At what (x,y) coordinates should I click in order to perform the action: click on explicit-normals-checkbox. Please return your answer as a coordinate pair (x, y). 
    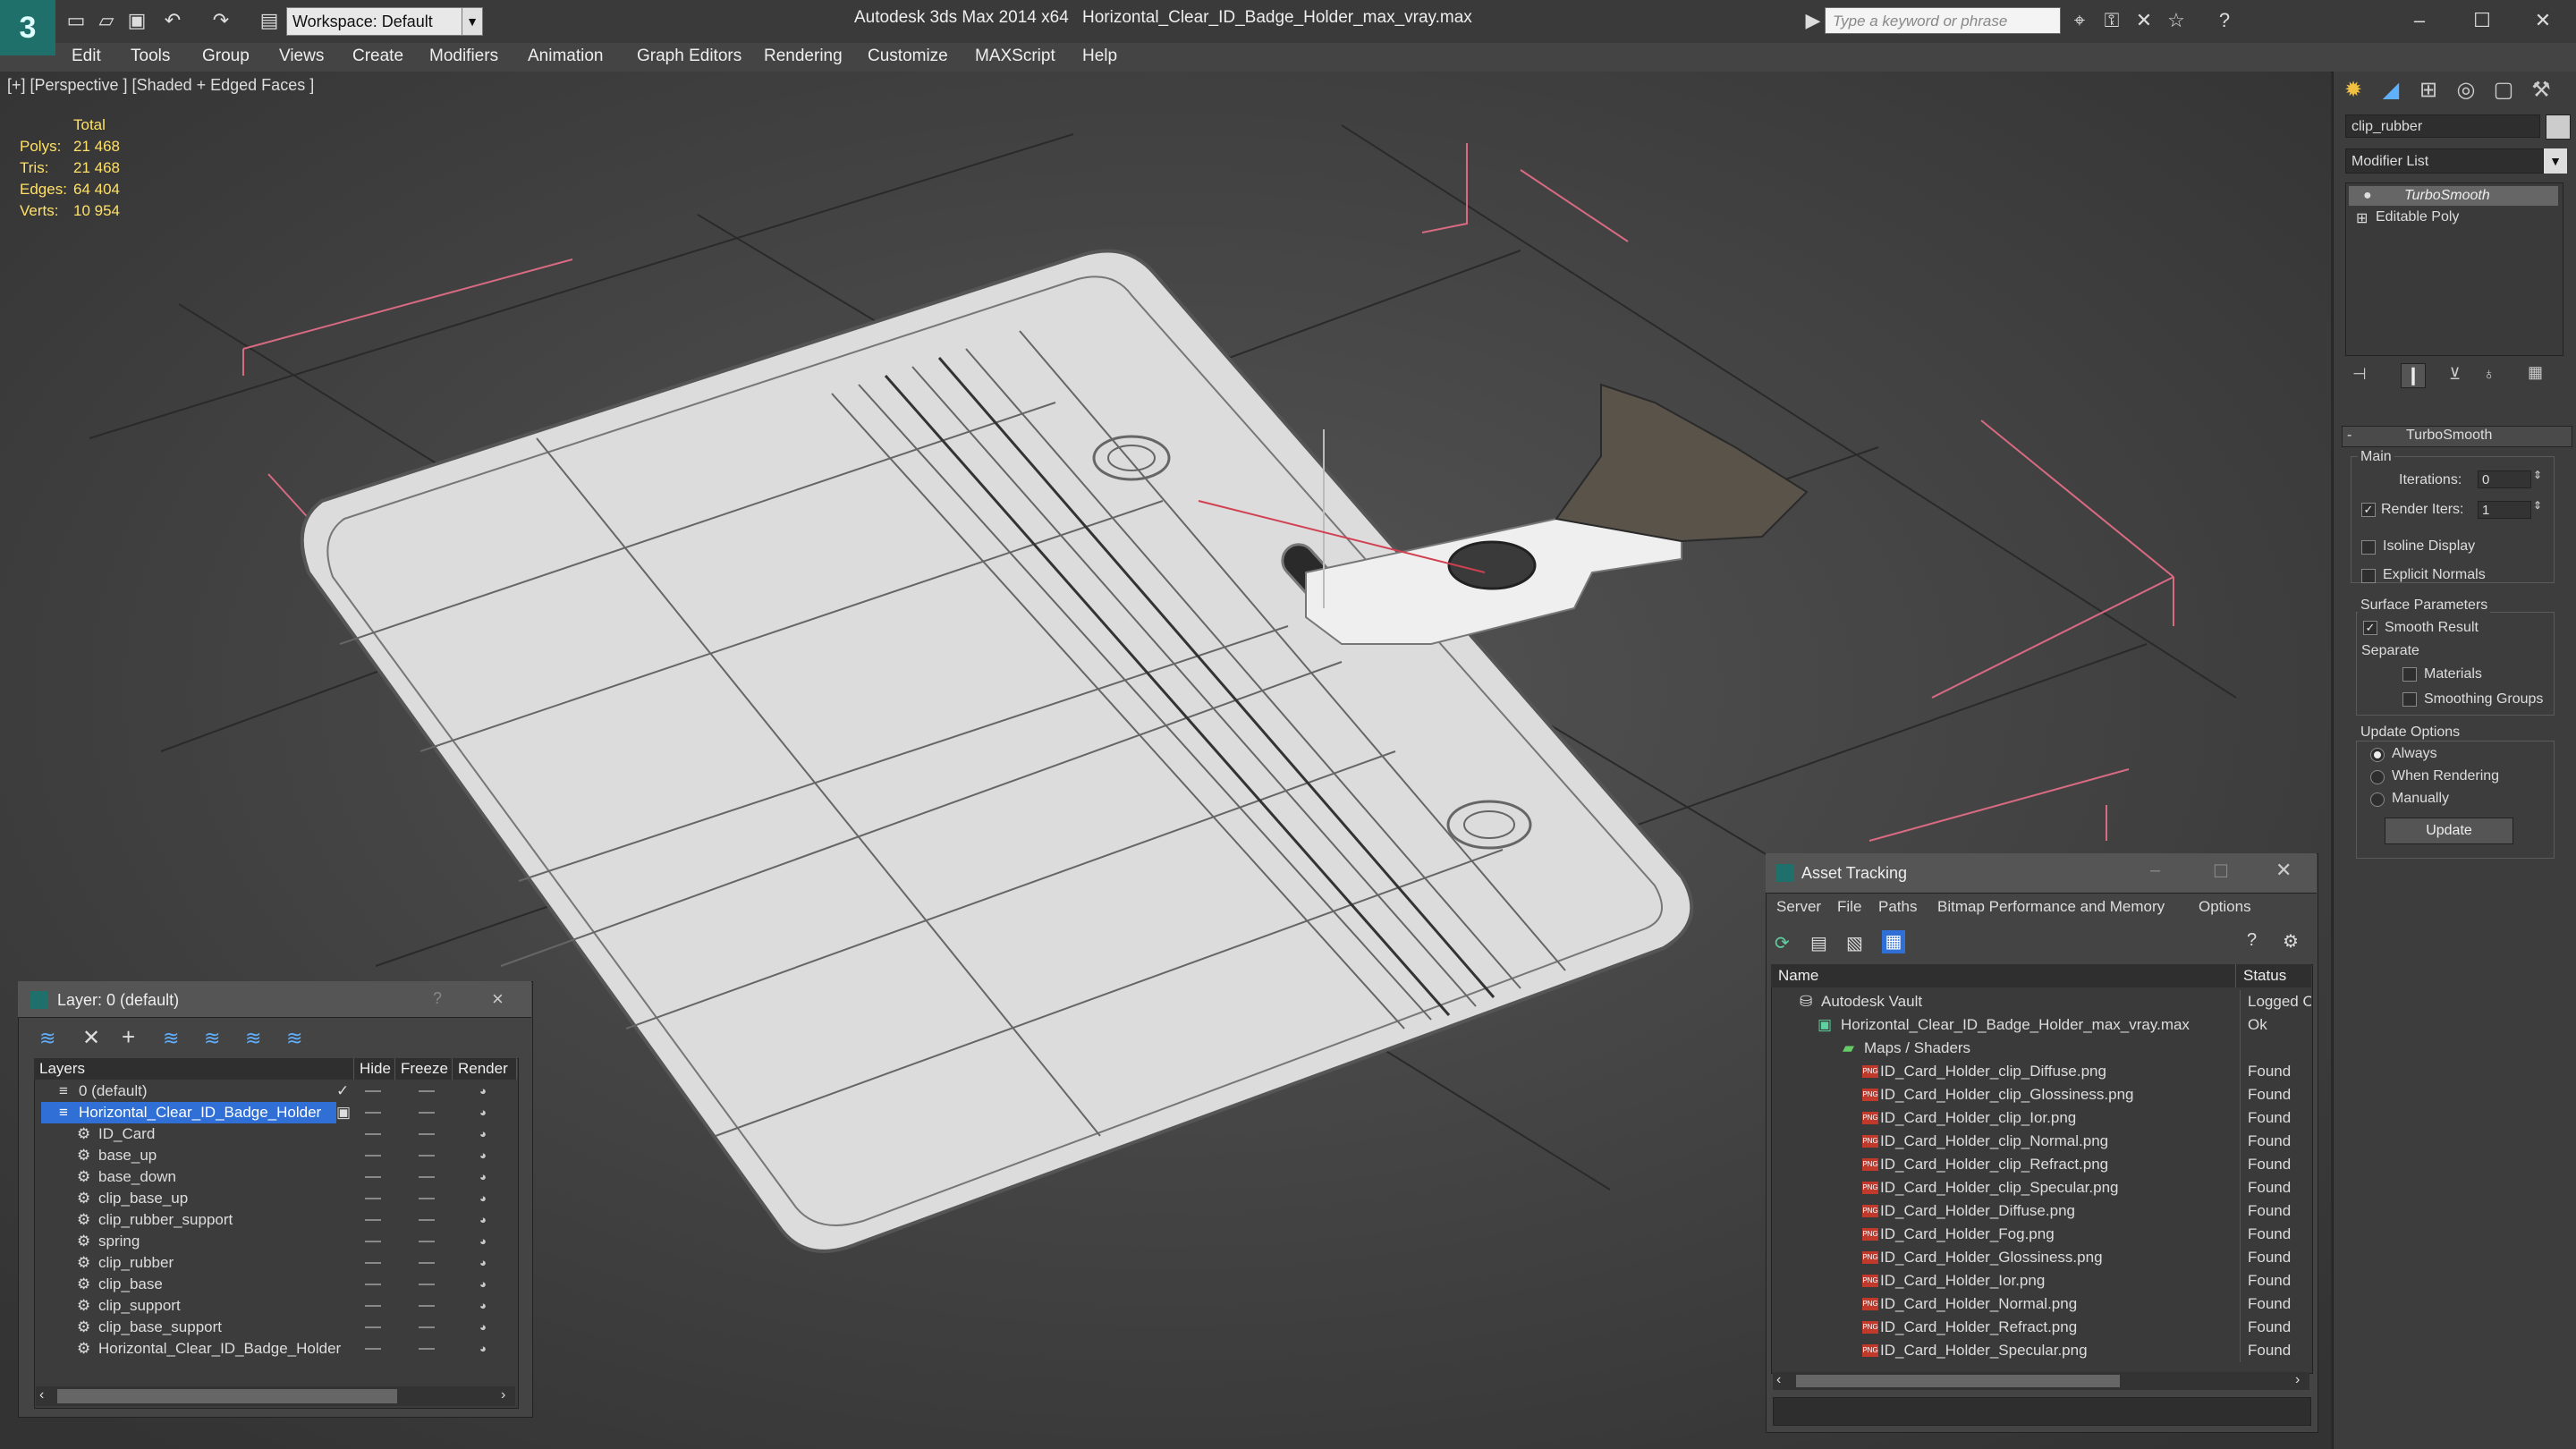
    Looking at the image, I should click on (2368, 576).